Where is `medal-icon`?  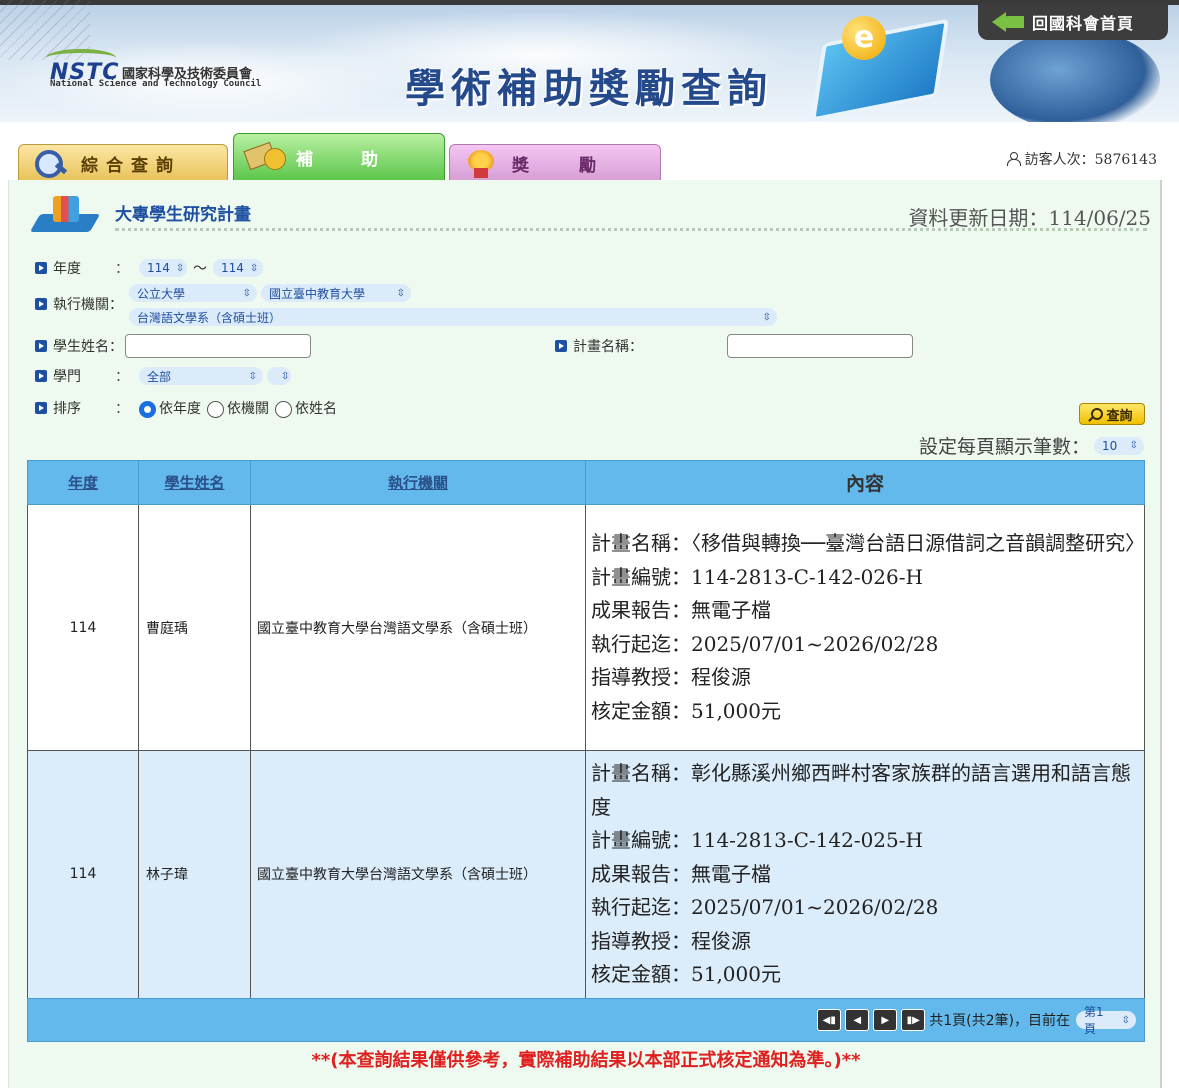 medal-icon is located at coordinates (482, 163).